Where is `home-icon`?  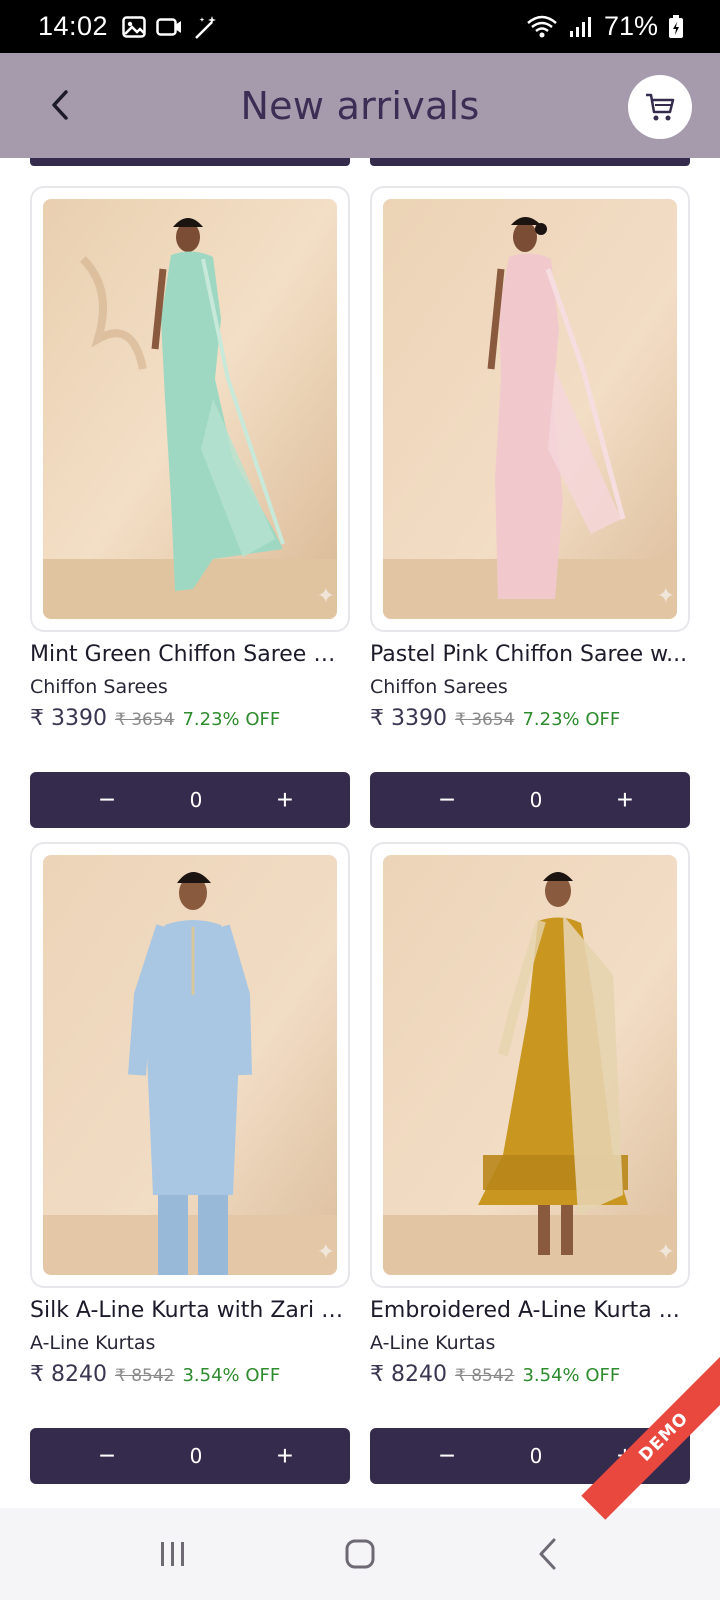 home-icon is located at coordinates (360, 1554).